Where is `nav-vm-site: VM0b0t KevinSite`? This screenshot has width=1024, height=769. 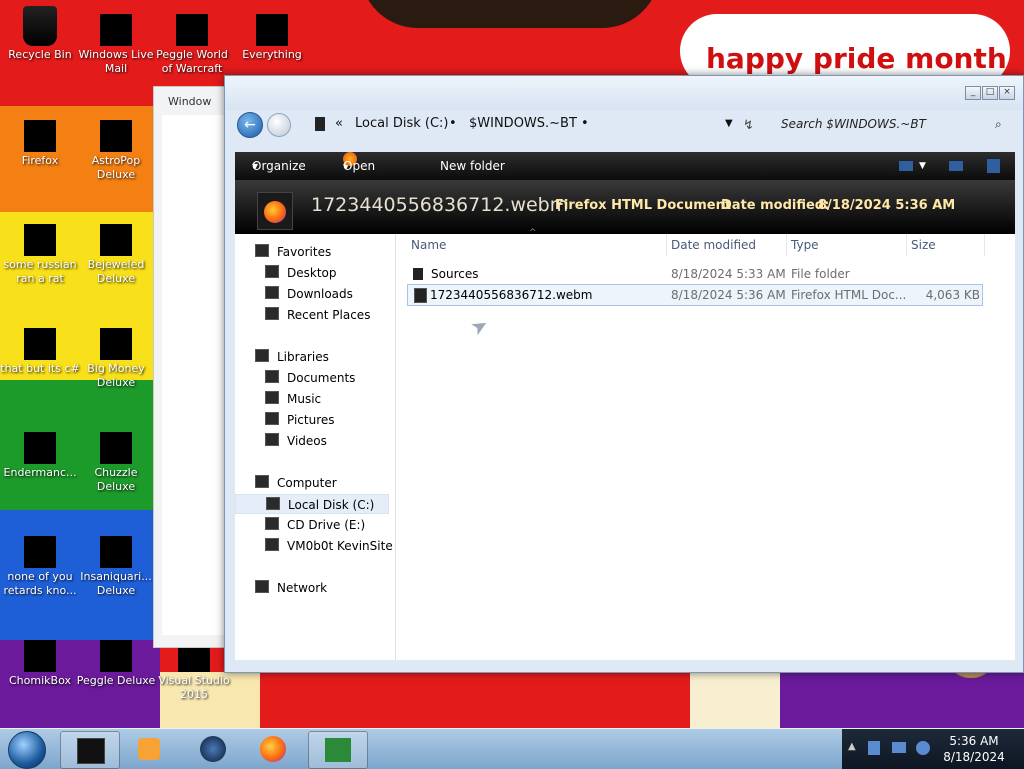 nav-vm-site: VM0b0t KevinSite is located at coordinates (329, 546).